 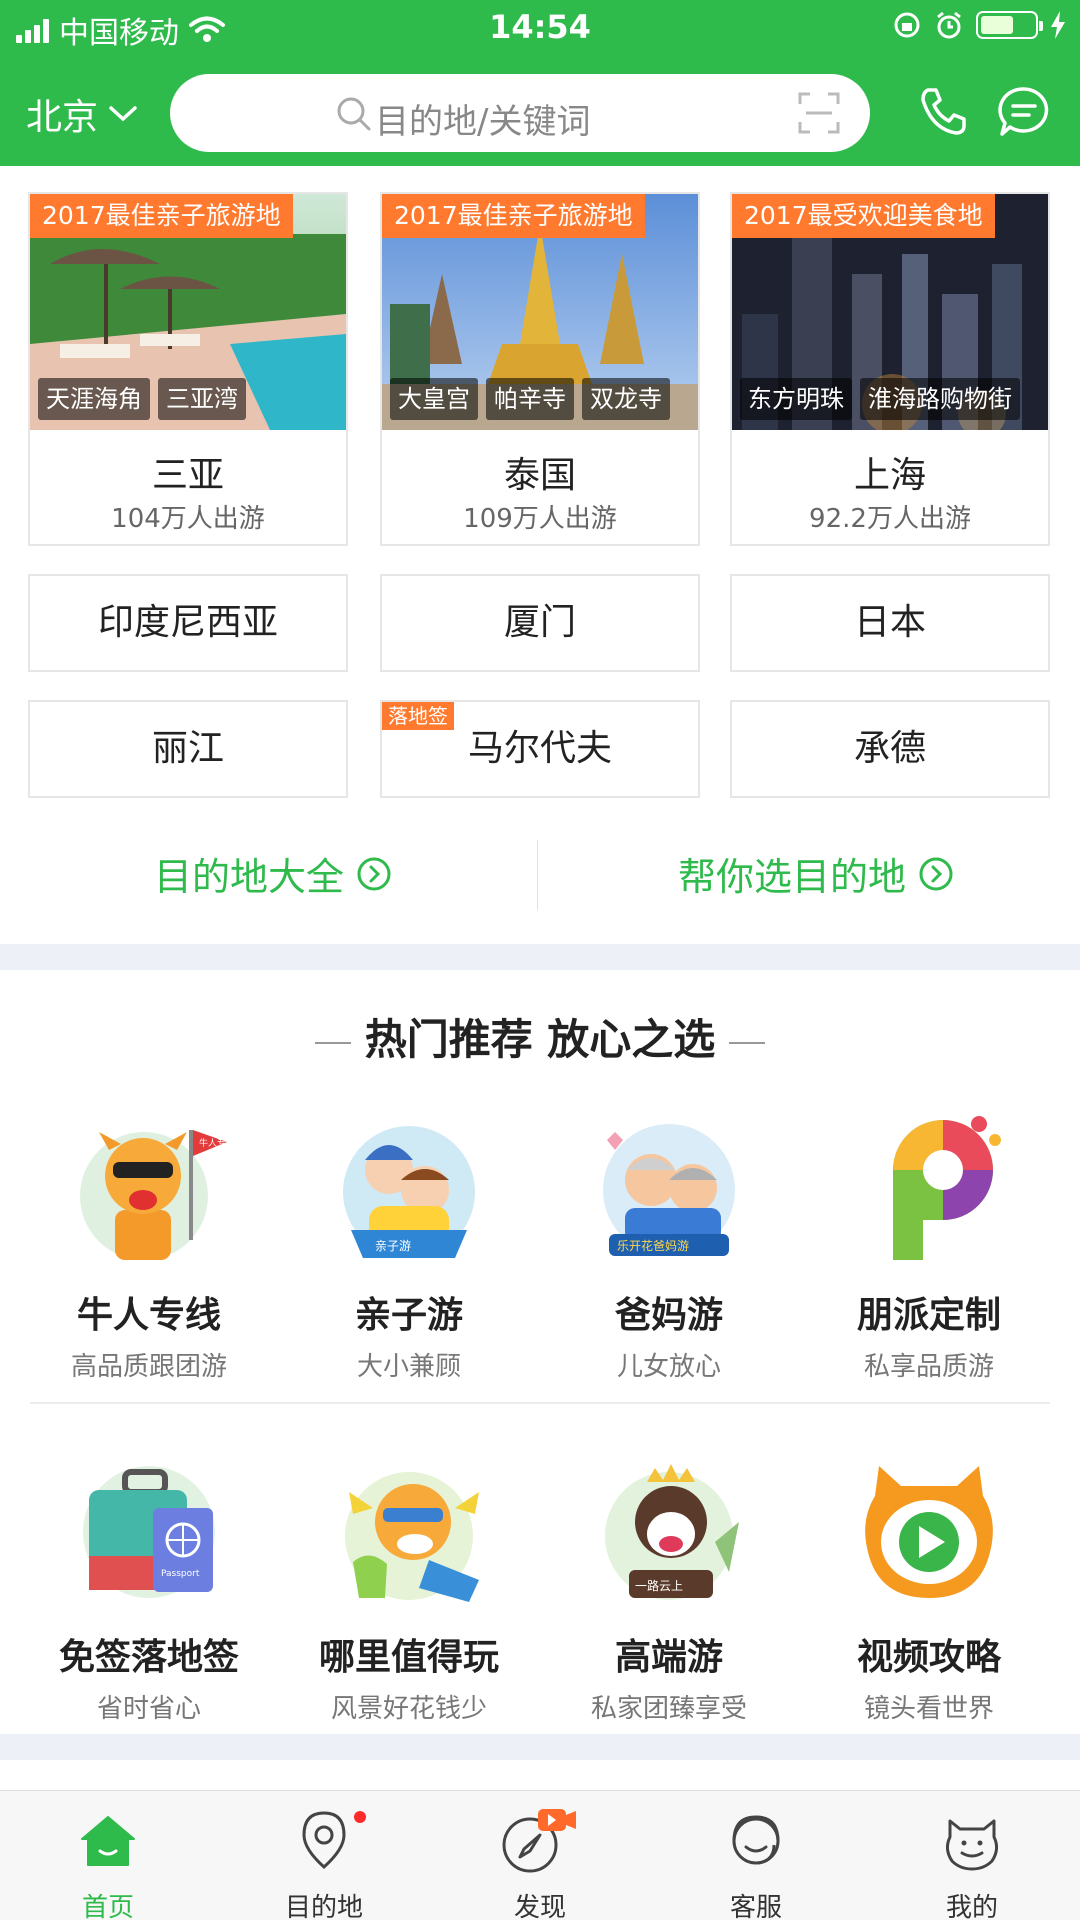 What do you see at coordinates (1058, 25) in the screenshot?
I see `charging-icon` at bounding box center [1058, 25].